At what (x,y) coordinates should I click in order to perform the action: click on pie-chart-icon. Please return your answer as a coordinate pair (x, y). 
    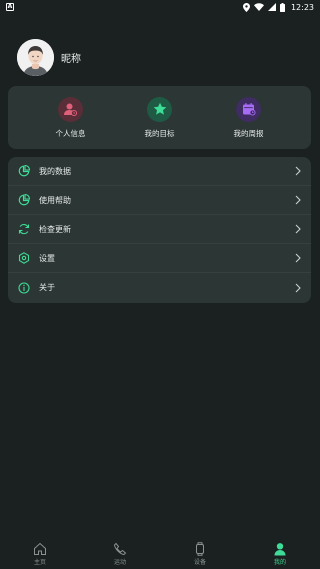
    Looking at the image, I should click on (24, 171).